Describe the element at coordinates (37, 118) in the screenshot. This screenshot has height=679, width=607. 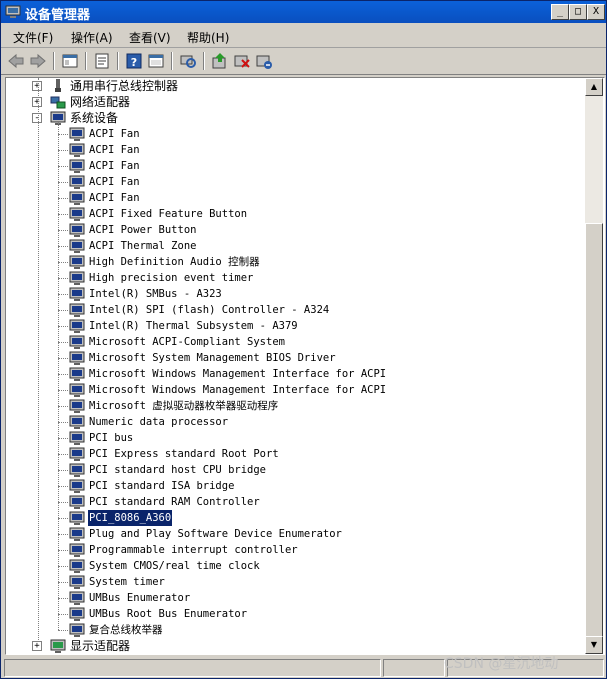
I see `expand-toggle: -` at that location.